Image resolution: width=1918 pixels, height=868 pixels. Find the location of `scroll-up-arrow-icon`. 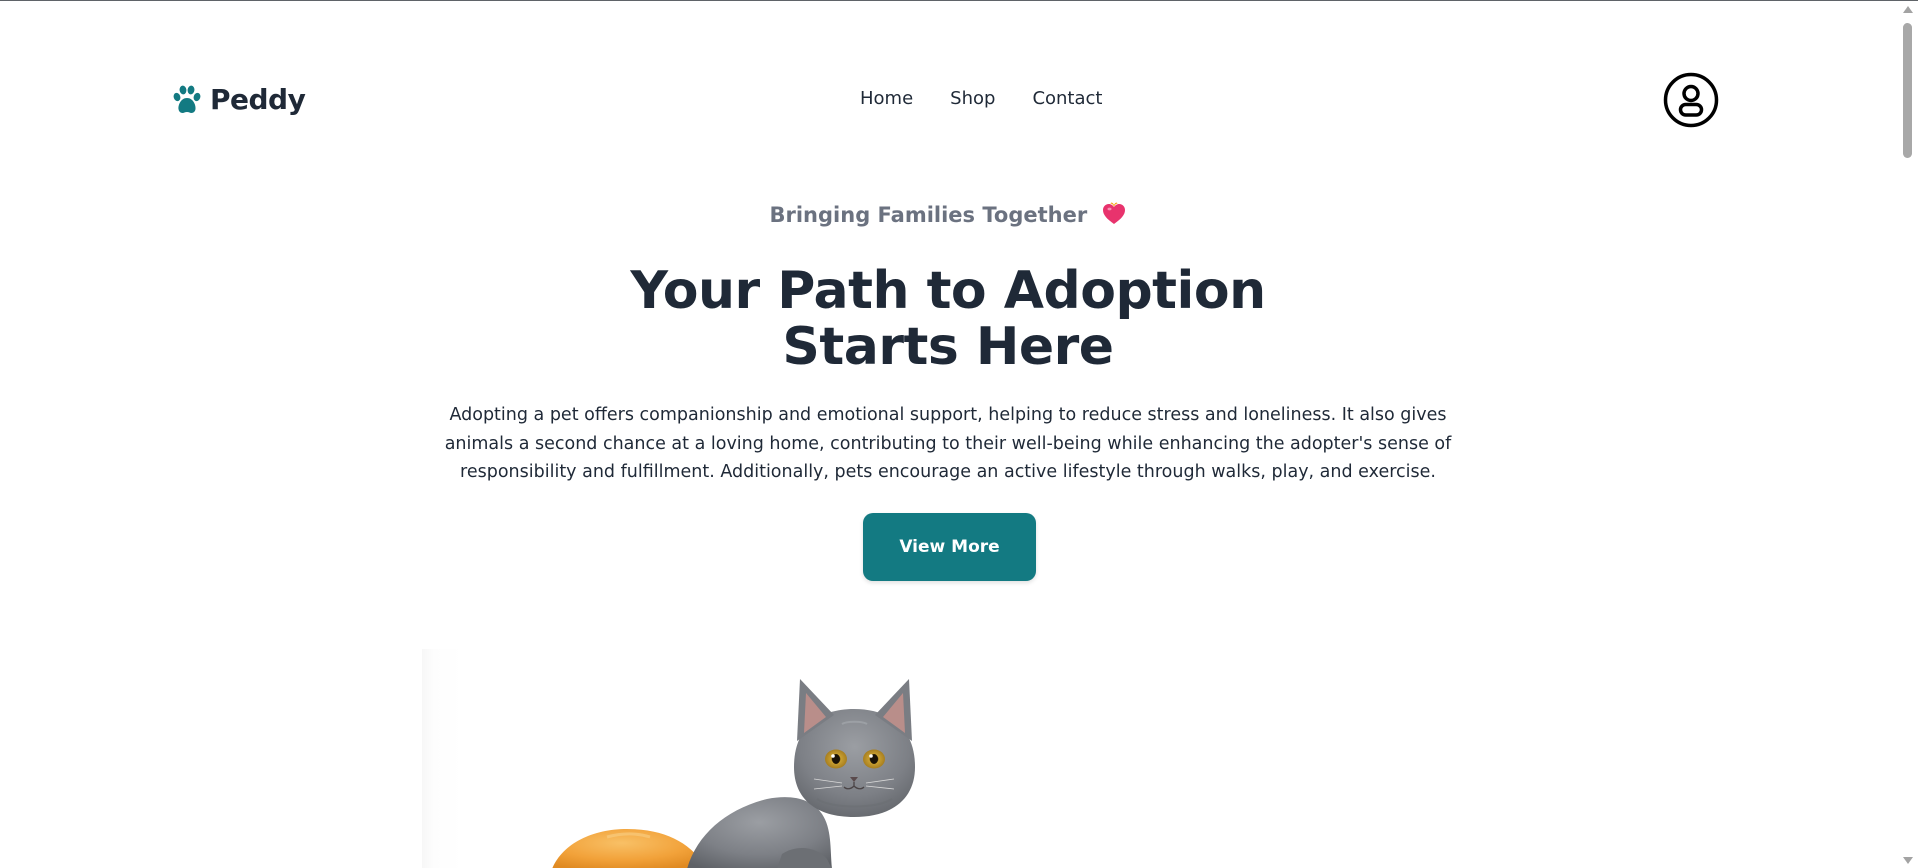

scroll-up-arrow-icon is located at coordinates (1908, 9).